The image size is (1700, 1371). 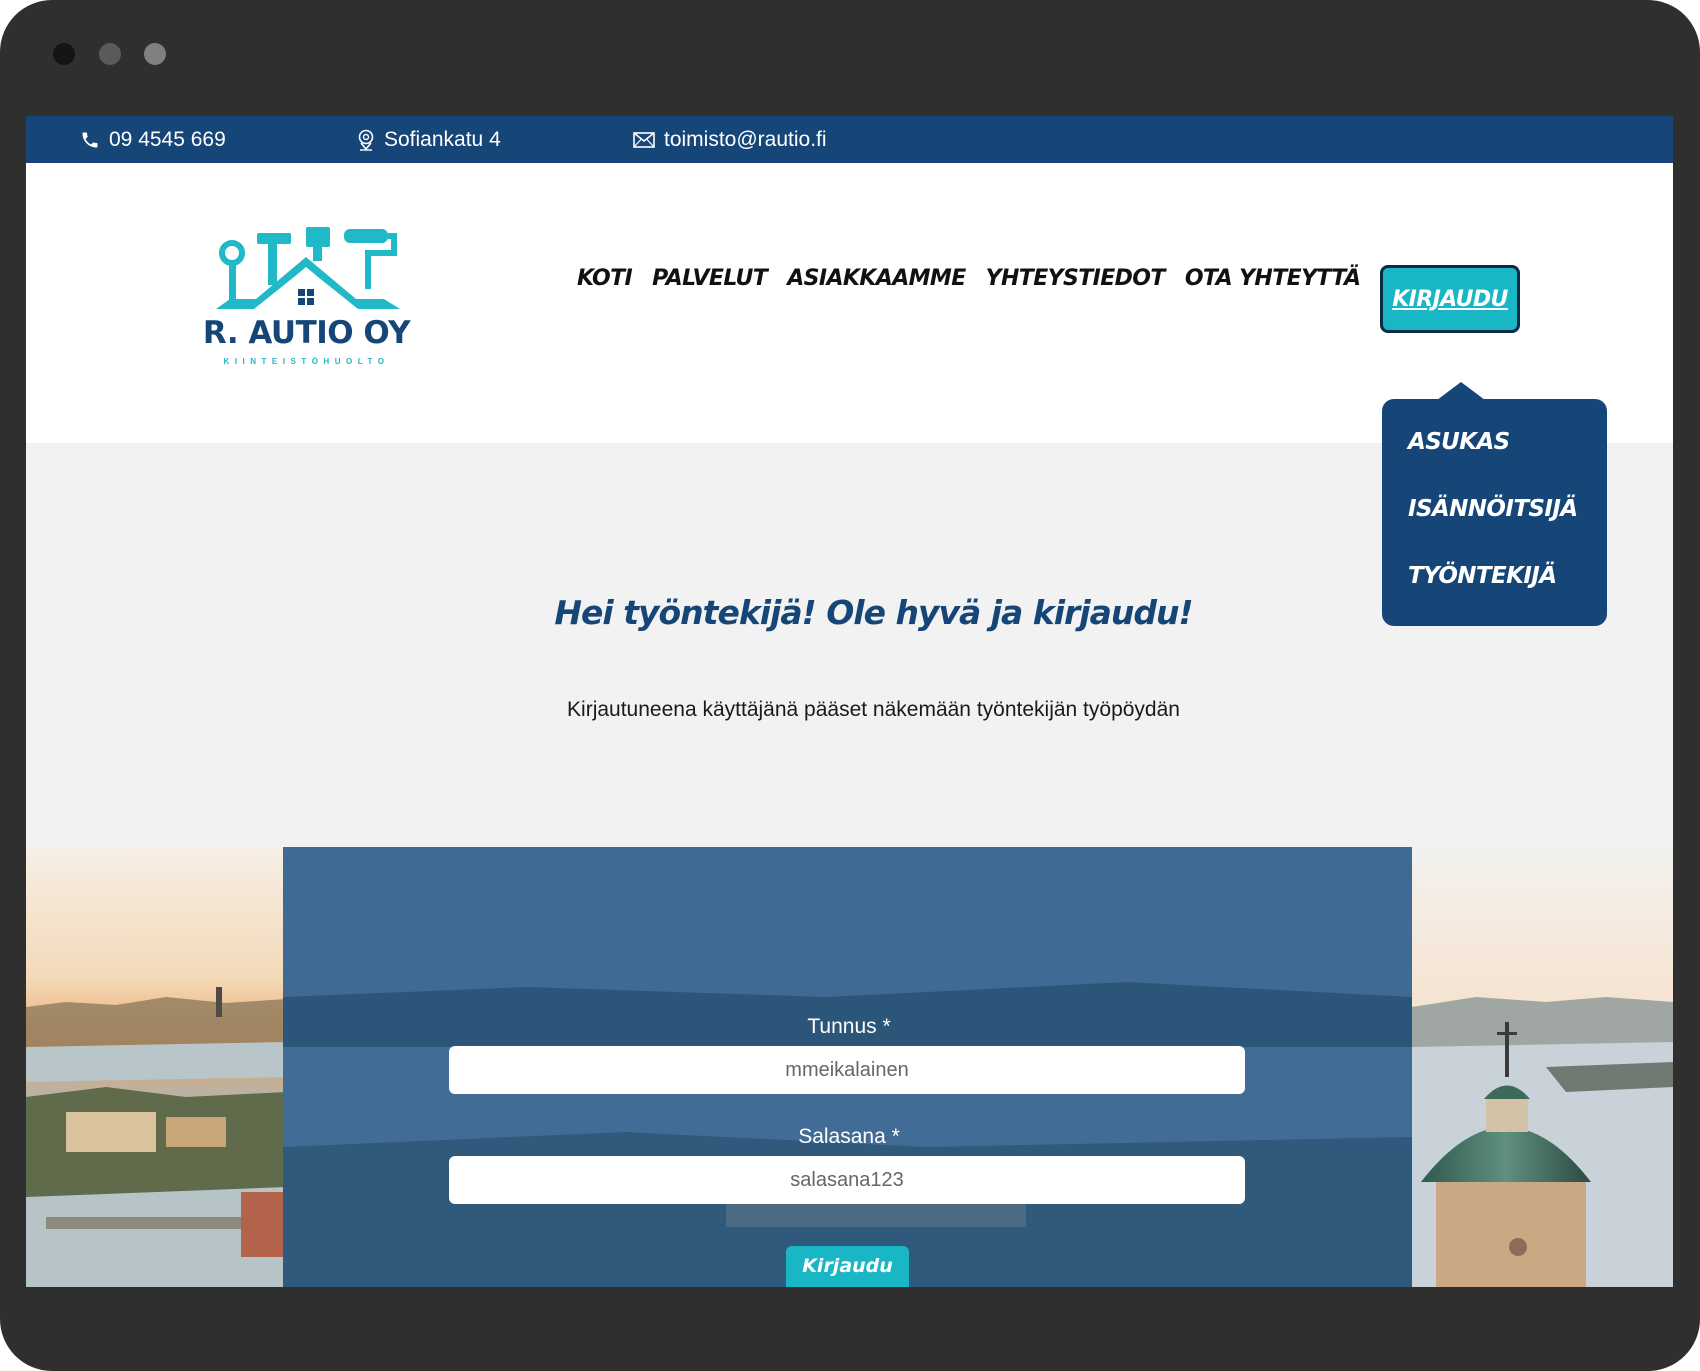 I want to click on nav-login-button: KIRJAUDU, so click(x=1450, y=299).